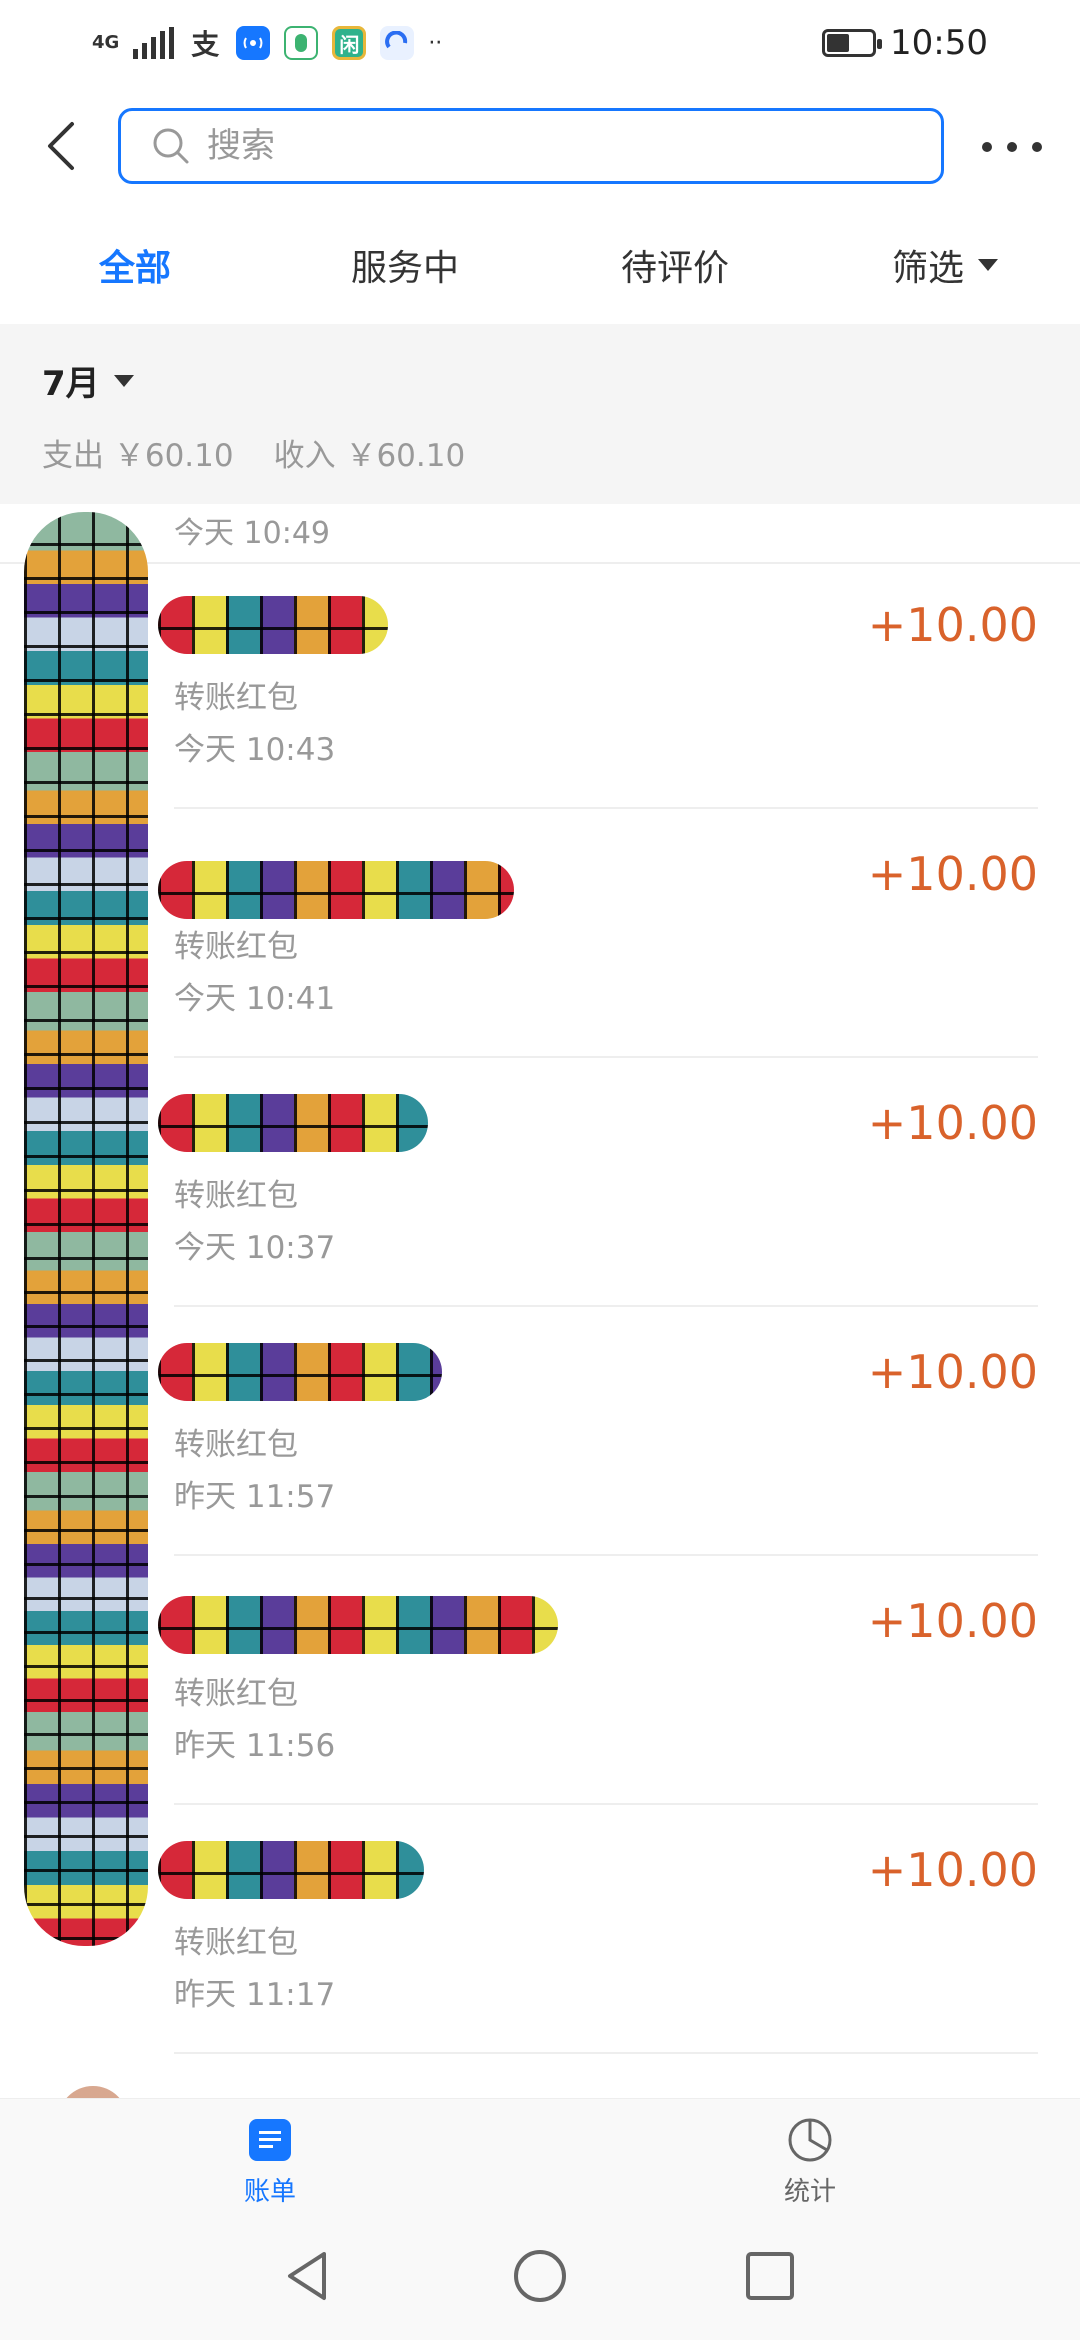 The width and height of the screenshot is (1080, 2340). I want to click on tab-to-review: 待评价, so click(675, 265).